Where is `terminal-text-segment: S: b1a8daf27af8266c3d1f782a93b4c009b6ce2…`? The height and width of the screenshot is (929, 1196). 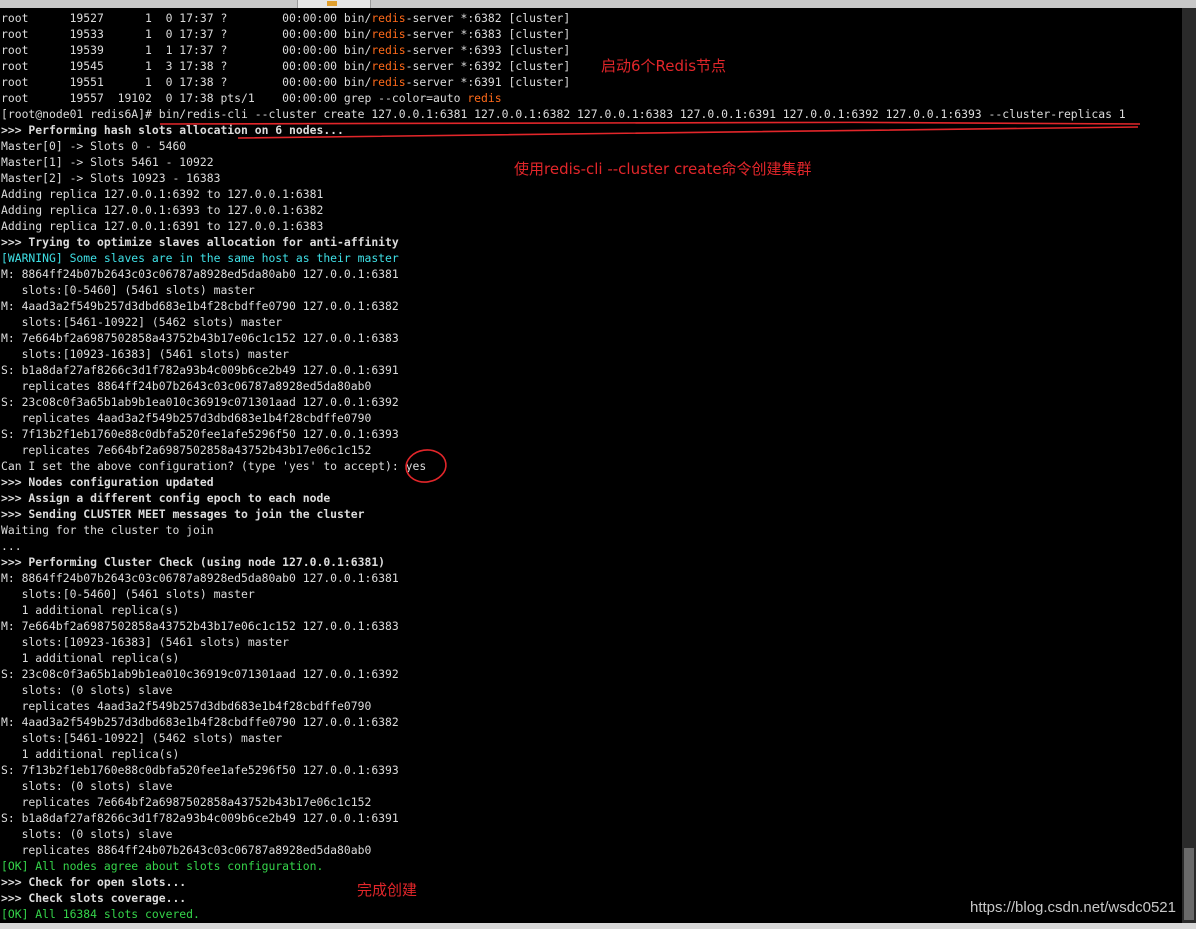
terminal-text-segment: S: b1a8daf27af8266c3d1f782a93b4c009b6ce2… is located at coordinates (200, 818).